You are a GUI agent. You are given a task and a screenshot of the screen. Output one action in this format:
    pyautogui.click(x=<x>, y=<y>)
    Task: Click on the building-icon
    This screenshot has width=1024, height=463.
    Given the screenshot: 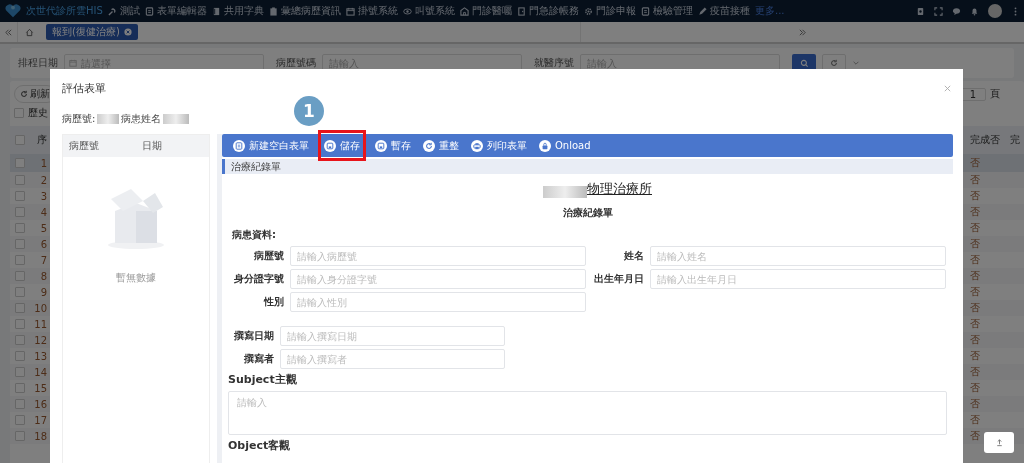 What is the action you would take?
    pyautogui.click(x=464, y=11)
    